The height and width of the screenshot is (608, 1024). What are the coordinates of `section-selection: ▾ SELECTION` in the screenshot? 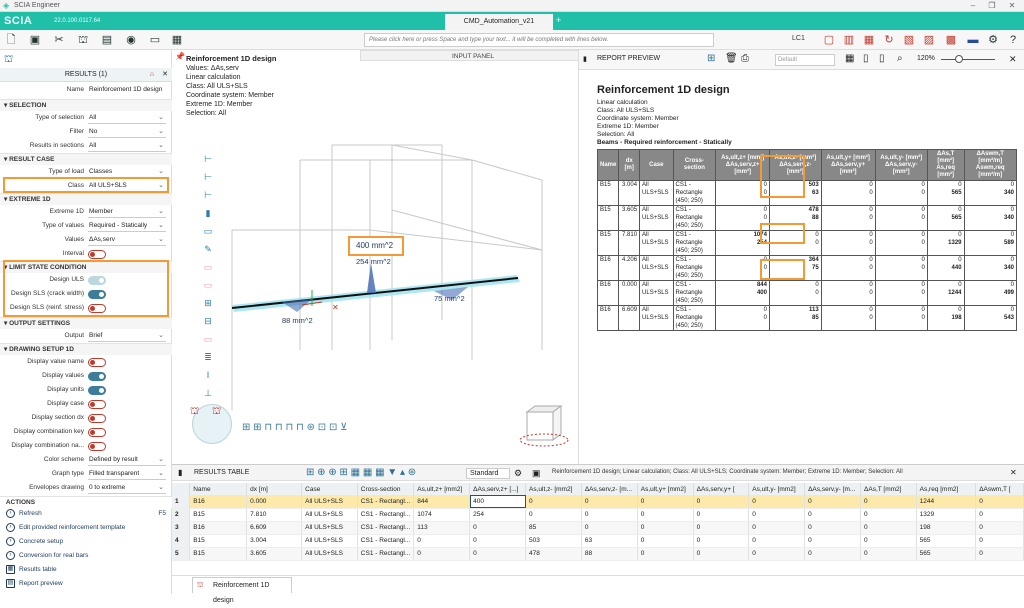 It's located at (86, 105).